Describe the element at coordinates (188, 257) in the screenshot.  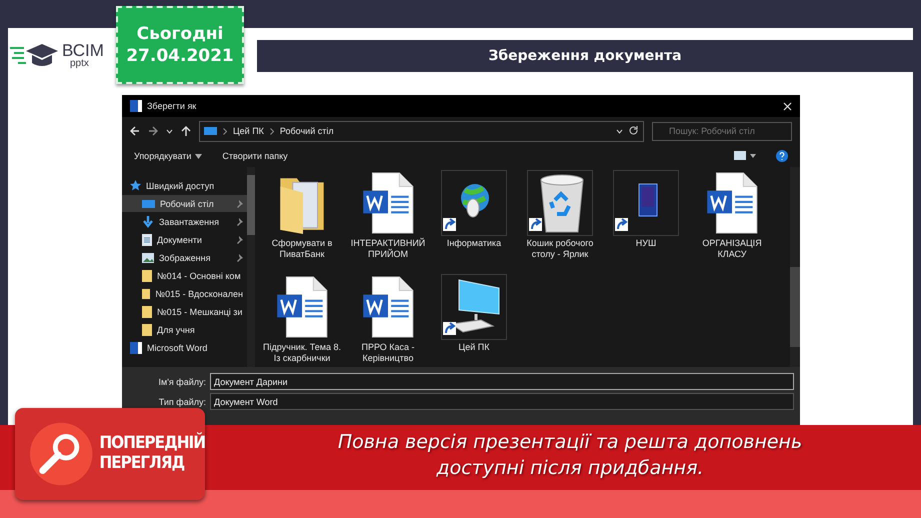
I see `sidebar-item: Зображення` at that location.